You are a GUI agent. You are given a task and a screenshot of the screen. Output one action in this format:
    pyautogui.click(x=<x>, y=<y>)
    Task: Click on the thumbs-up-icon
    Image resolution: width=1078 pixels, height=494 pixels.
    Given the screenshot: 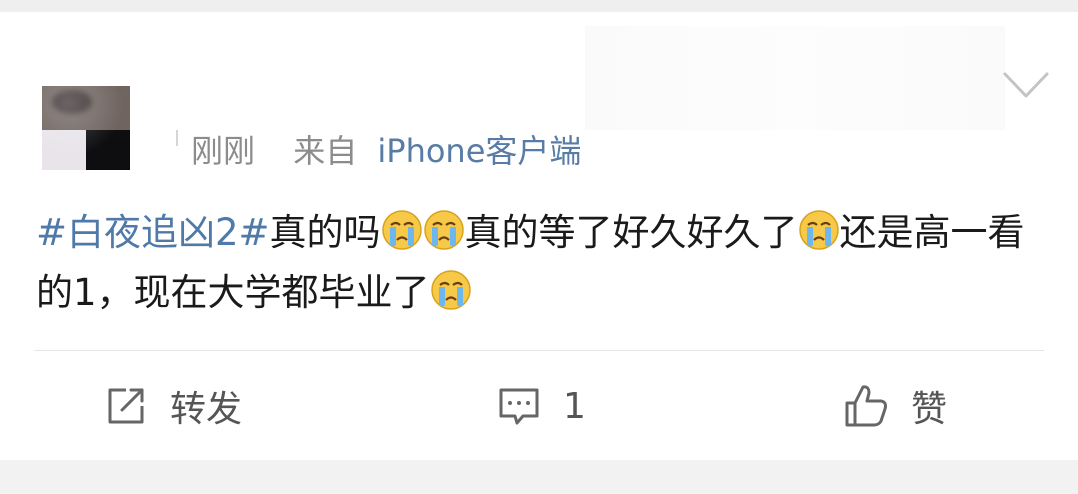 What is the action you would take?
    pyautogui.click(x=866, y=406)
    